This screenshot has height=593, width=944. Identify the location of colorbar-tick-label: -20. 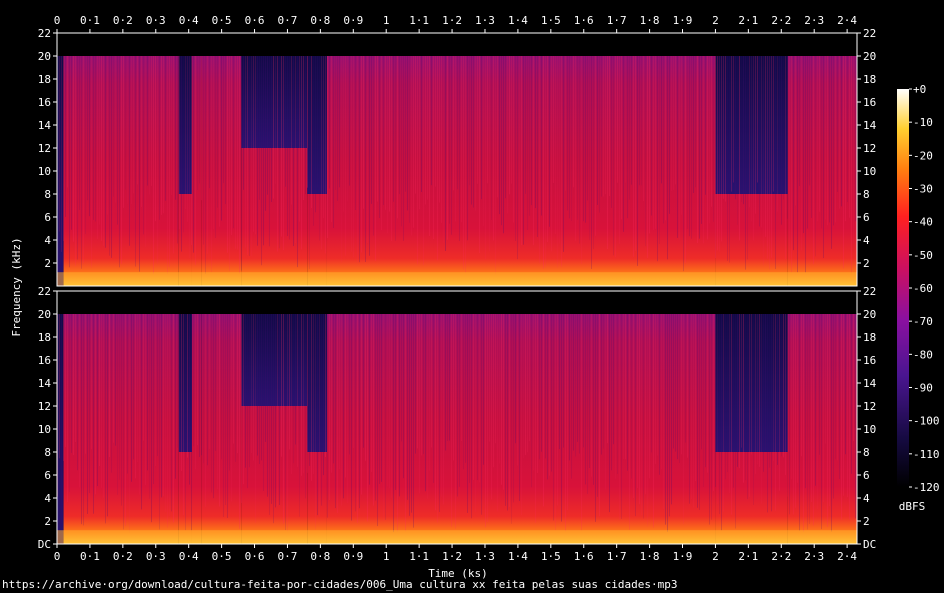
(923, 155).